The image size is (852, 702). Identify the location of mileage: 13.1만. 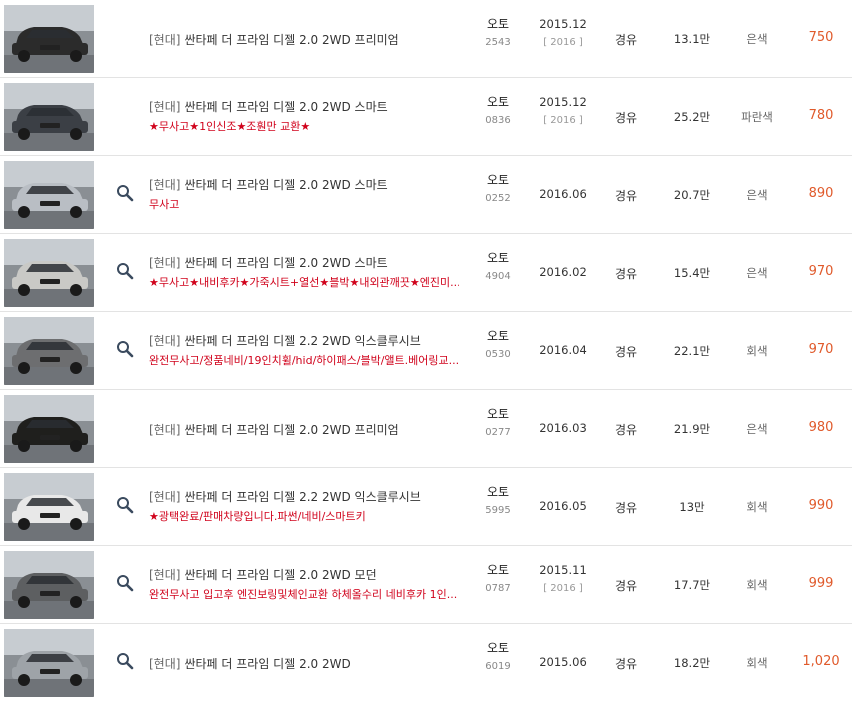
(692, 39).